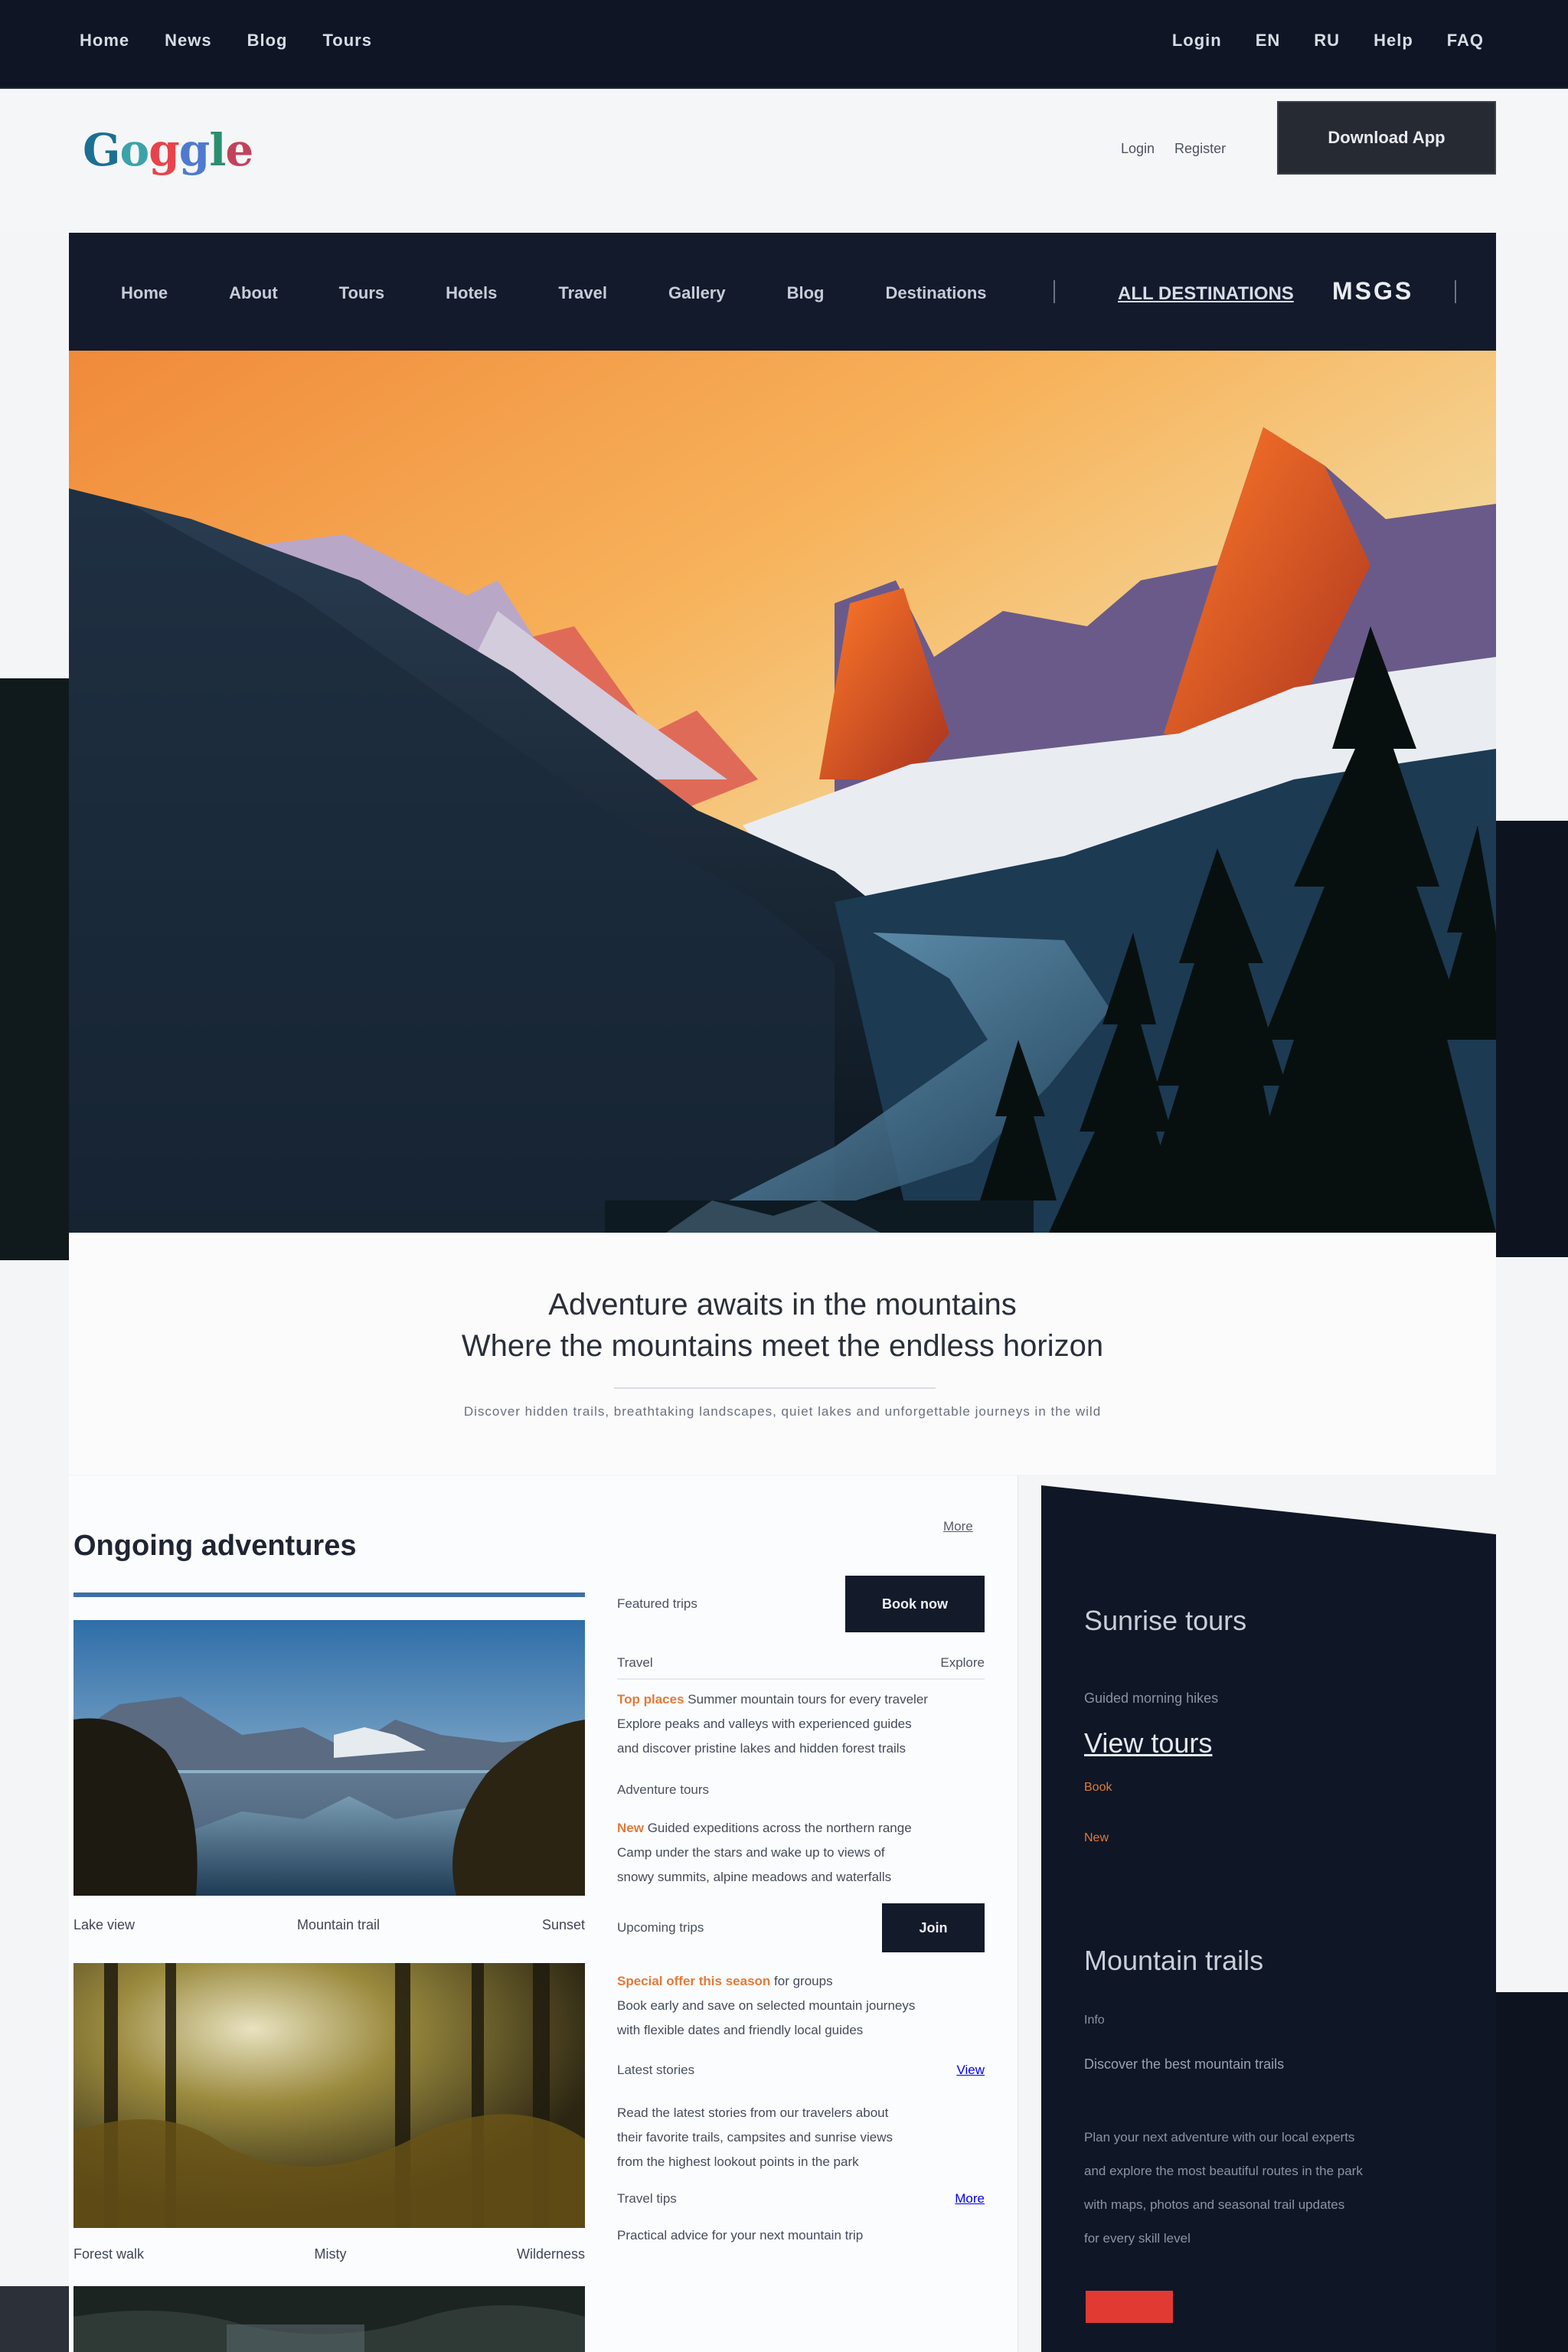 The width and height of the screenshot is (1568, 2352). I want to click on left-decor-band, so click(34, 969).